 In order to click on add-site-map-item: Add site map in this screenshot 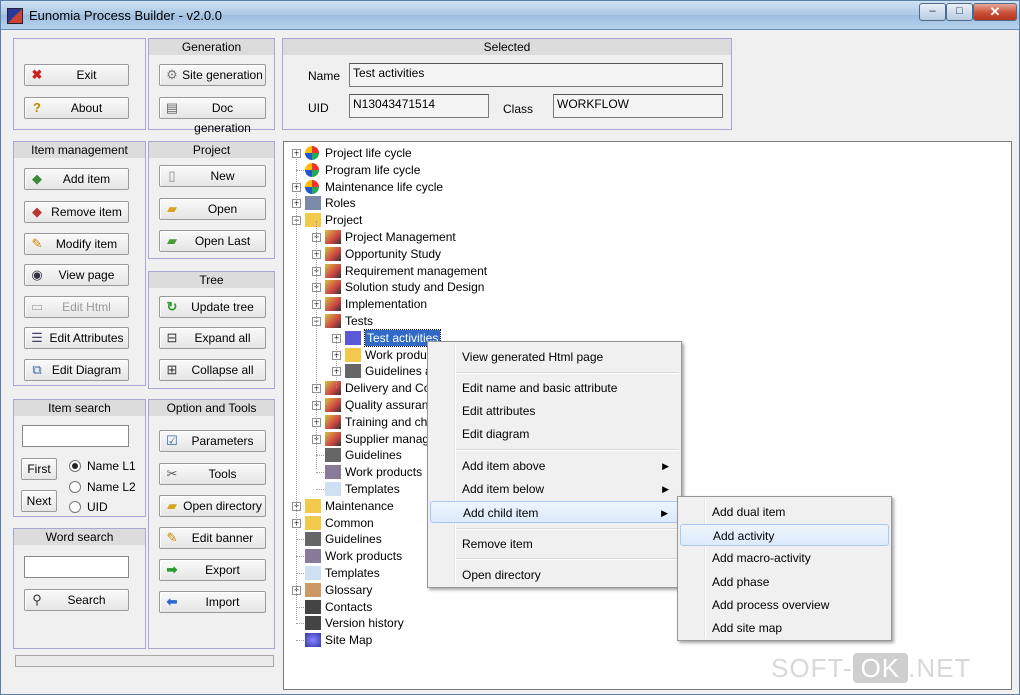, I will do `click(784, 628)`.